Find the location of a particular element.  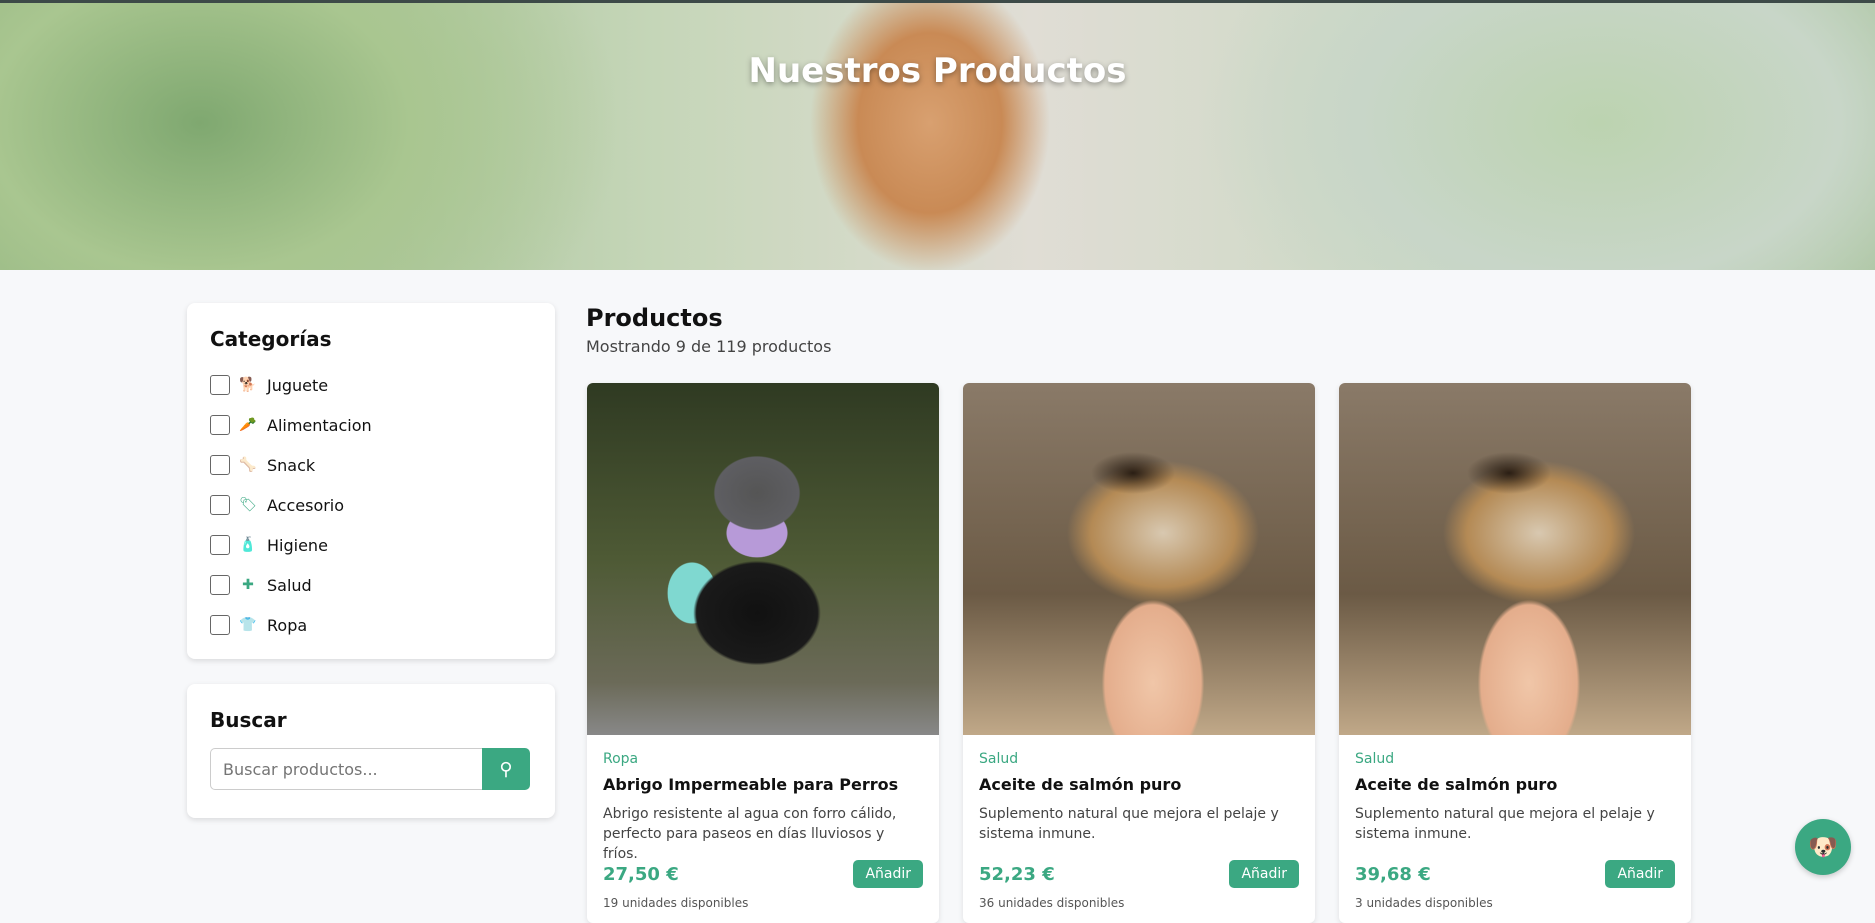

chat-button: 🐶 is located at coordinates (1823, 847).